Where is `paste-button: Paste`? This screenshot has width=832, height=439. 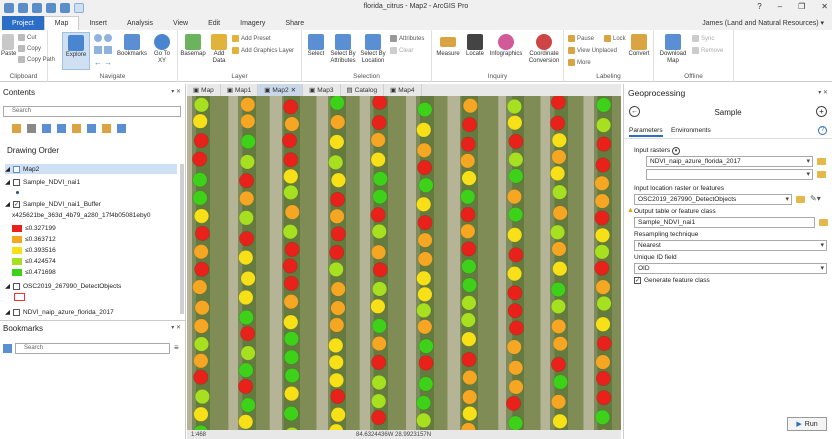
paste-button: Paste is located at coordinates (8, 46).